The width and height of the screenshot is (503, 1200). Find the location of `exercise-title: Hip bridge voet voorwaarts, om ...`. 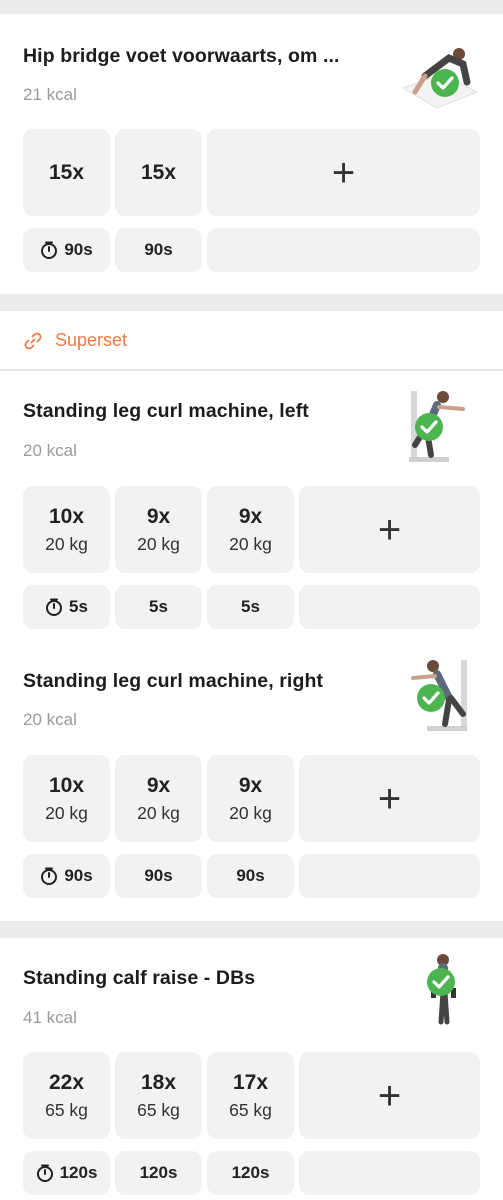

exercise-title: Hip bridge voet voorwaarts, om ... is located at coordinates (181, 56).